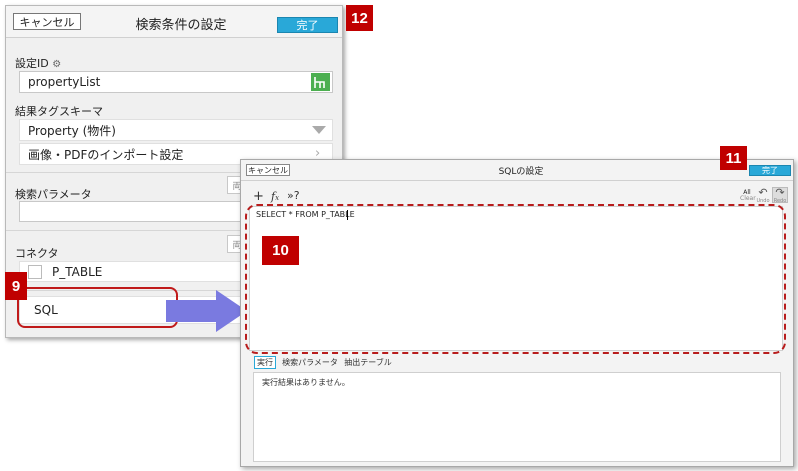 This screenshot has height=471, width=798. I want to click on sql-highlight, so click(97, 307).